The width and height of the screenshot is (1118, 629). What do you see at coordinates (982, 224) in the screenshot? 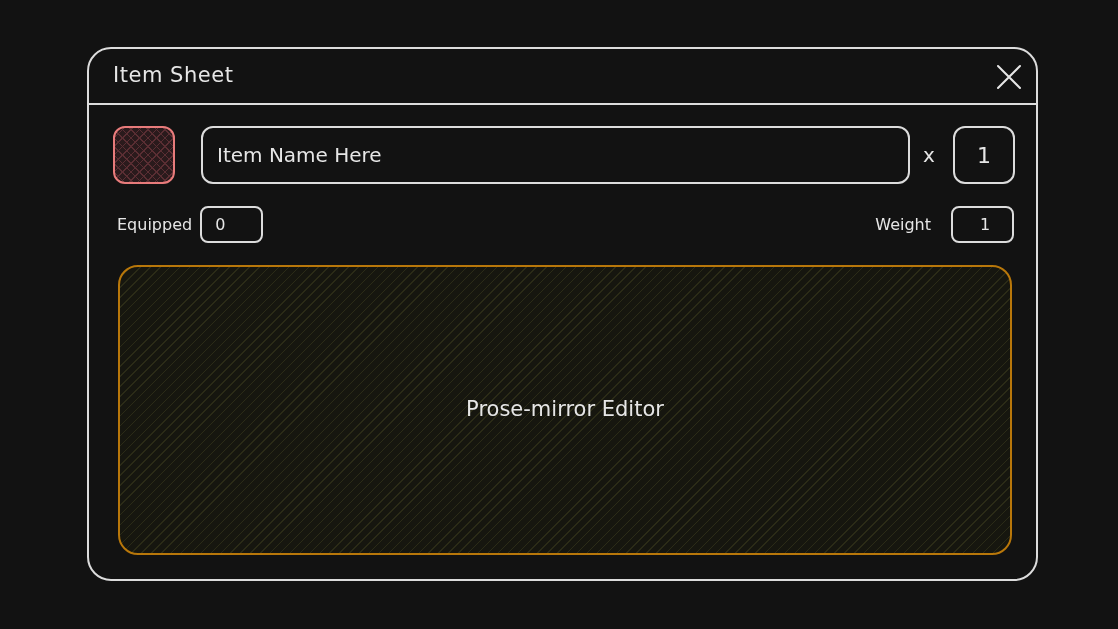
I see `number-field: 1` at bounding box center [982, 224].